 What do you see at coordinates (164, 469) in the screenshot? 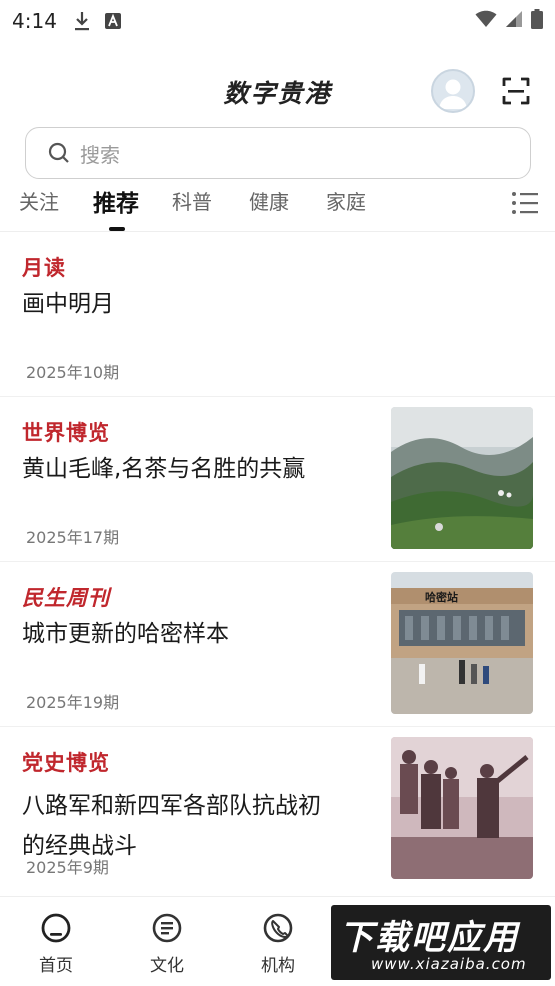
I see `article-title: 黄山毛峰,名茶与名胜的共赢` at bounding box center [164, 469].